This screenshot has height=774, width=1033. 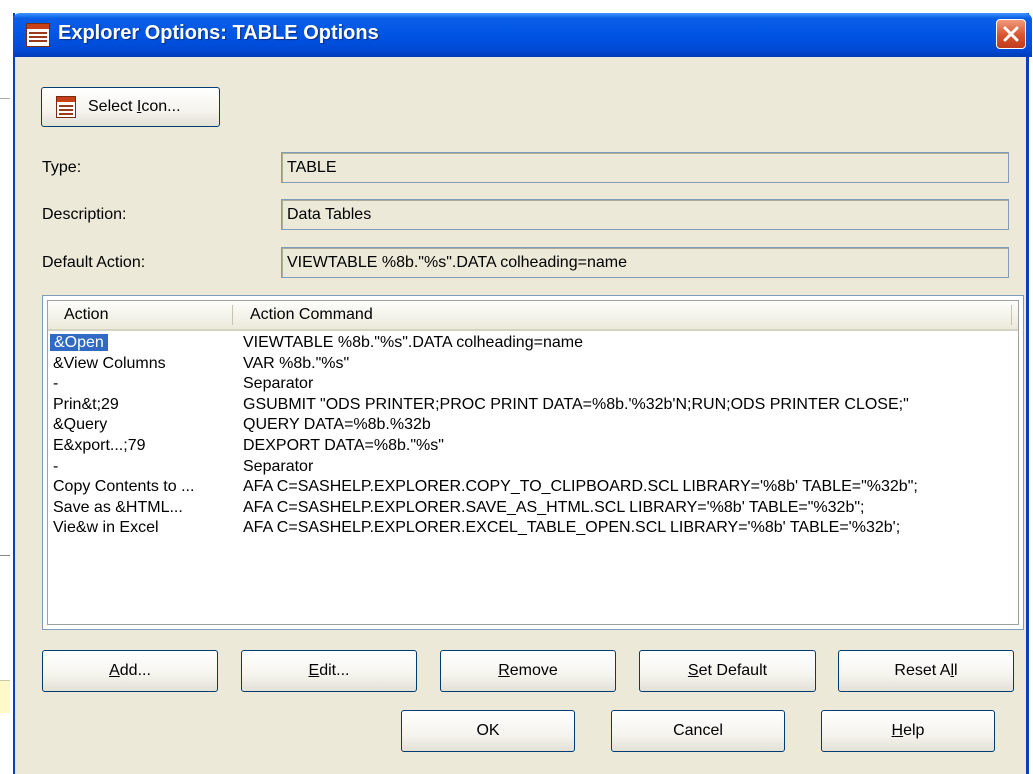 I want to click on list-item: &Query QUERY DATA=%8b.%32b, so click(x=533, y=425).